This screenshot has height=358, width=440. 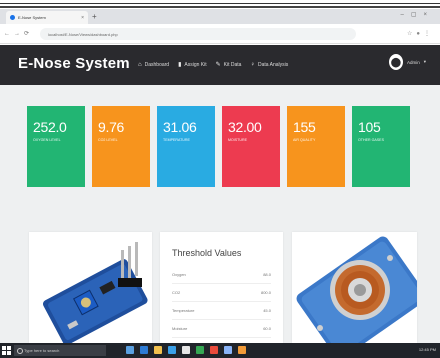 What do you see at coordinates (6, 350) in the screenshot?
I see `start-icon` at bounding box center [6, 350].